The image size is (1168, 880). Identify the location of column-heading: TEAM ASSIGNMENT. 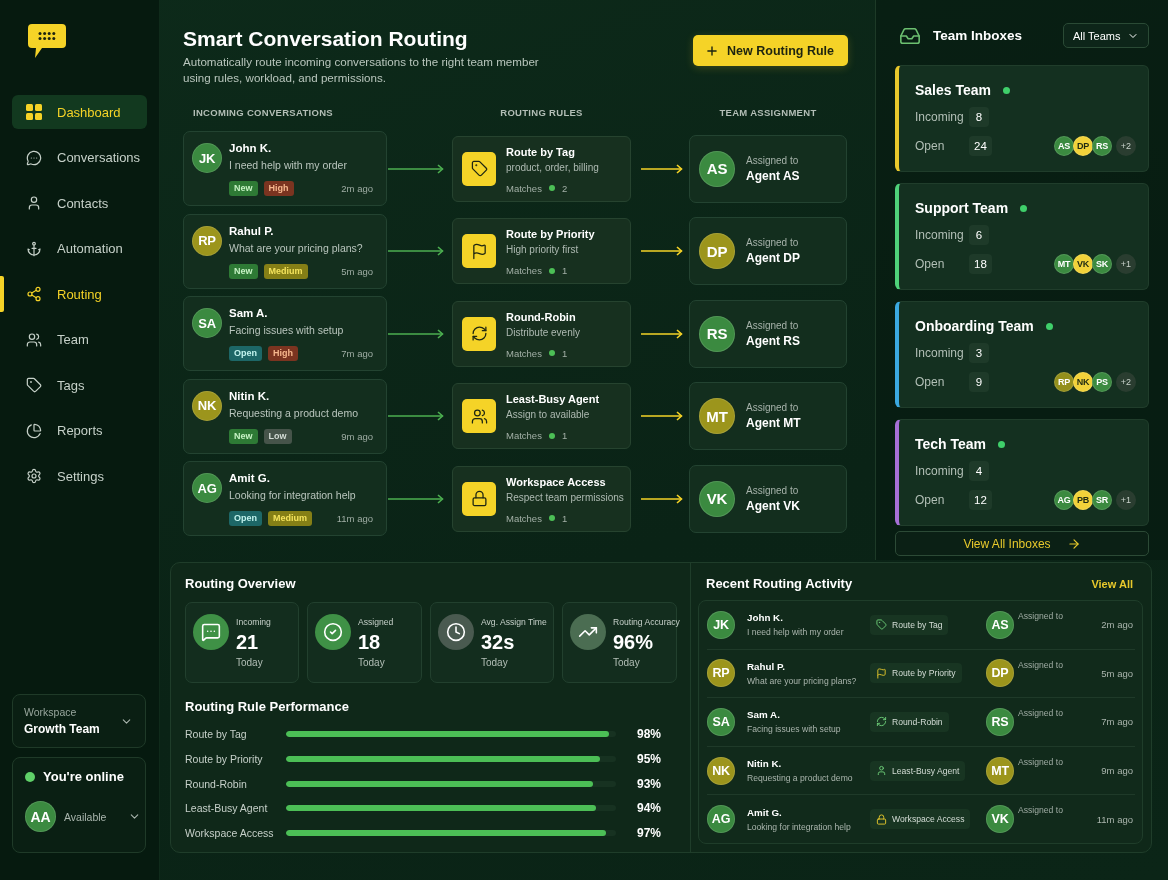
(768, 113).